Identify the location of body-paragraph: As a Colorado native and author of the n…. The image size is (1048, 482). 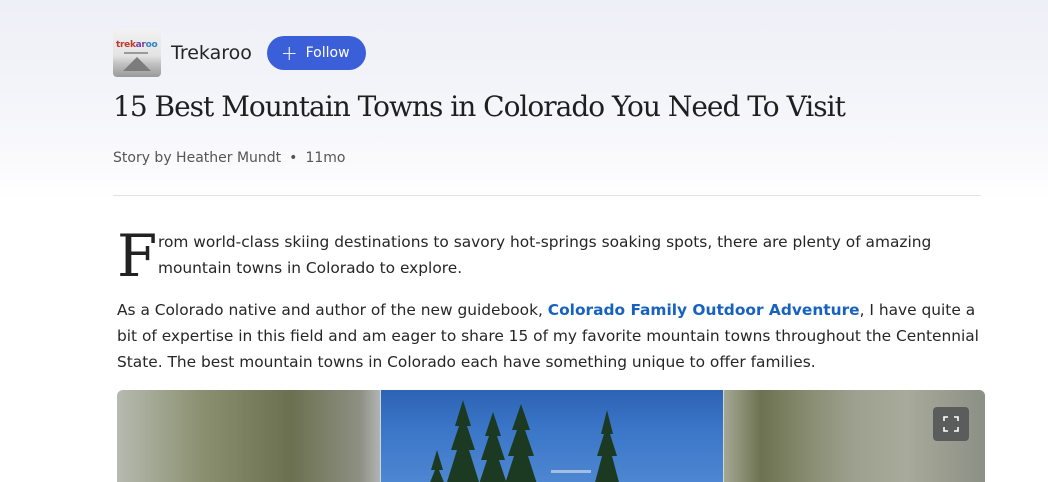
(551, 336).